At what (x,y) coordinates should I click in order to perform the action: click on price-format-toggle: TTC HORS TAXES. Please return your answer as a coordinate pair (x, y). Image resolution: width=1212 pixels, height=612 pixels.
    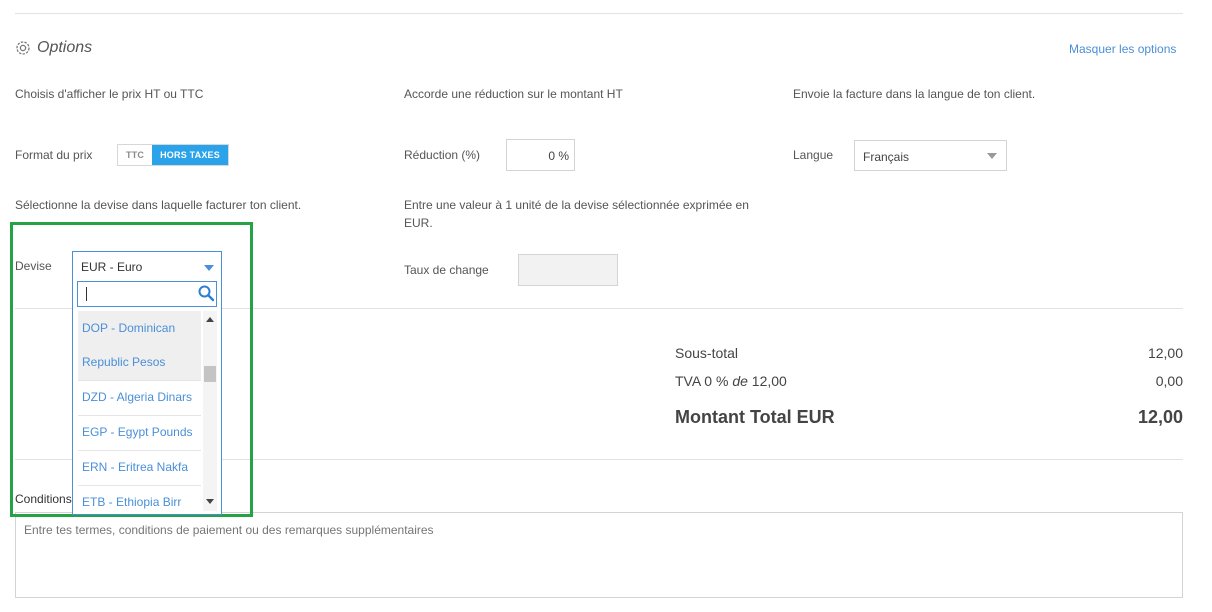
    Looking at the image, I should click on (173, 155).